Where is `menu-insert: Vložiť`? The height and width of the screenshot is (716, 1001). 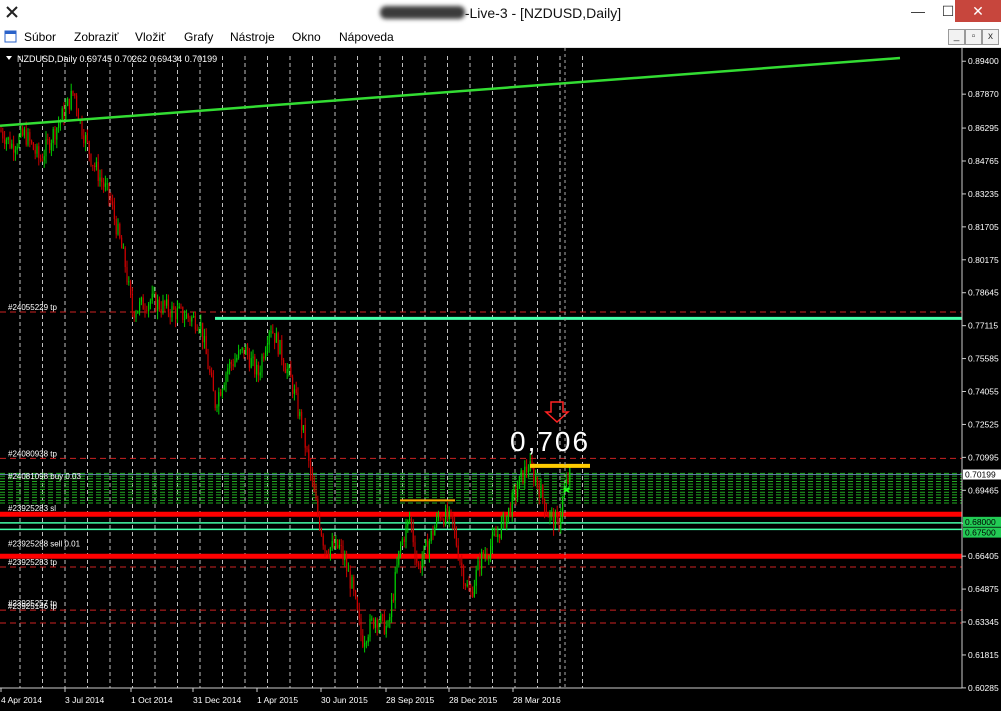
menu-insert: Vložiť is located at coordinates (150, 37).